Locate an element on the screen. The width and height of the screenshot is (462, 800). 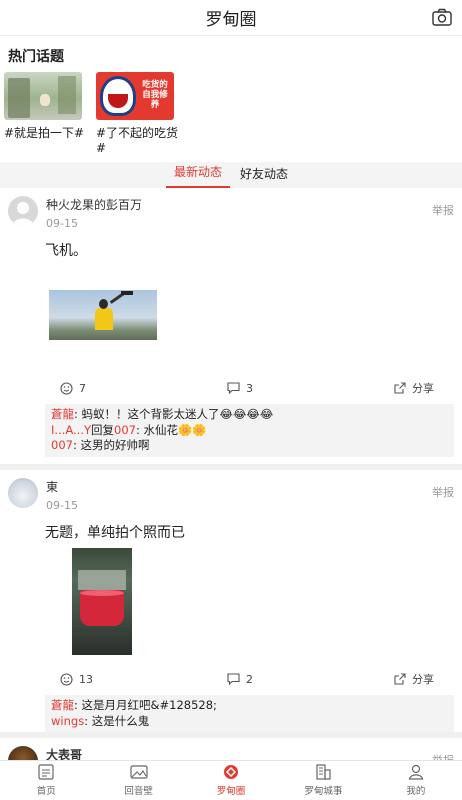
comment-list: 蒼龍: 这是月月红吧&#128528; wings: 这是什么鬼 is located at coordinates (249, 713).